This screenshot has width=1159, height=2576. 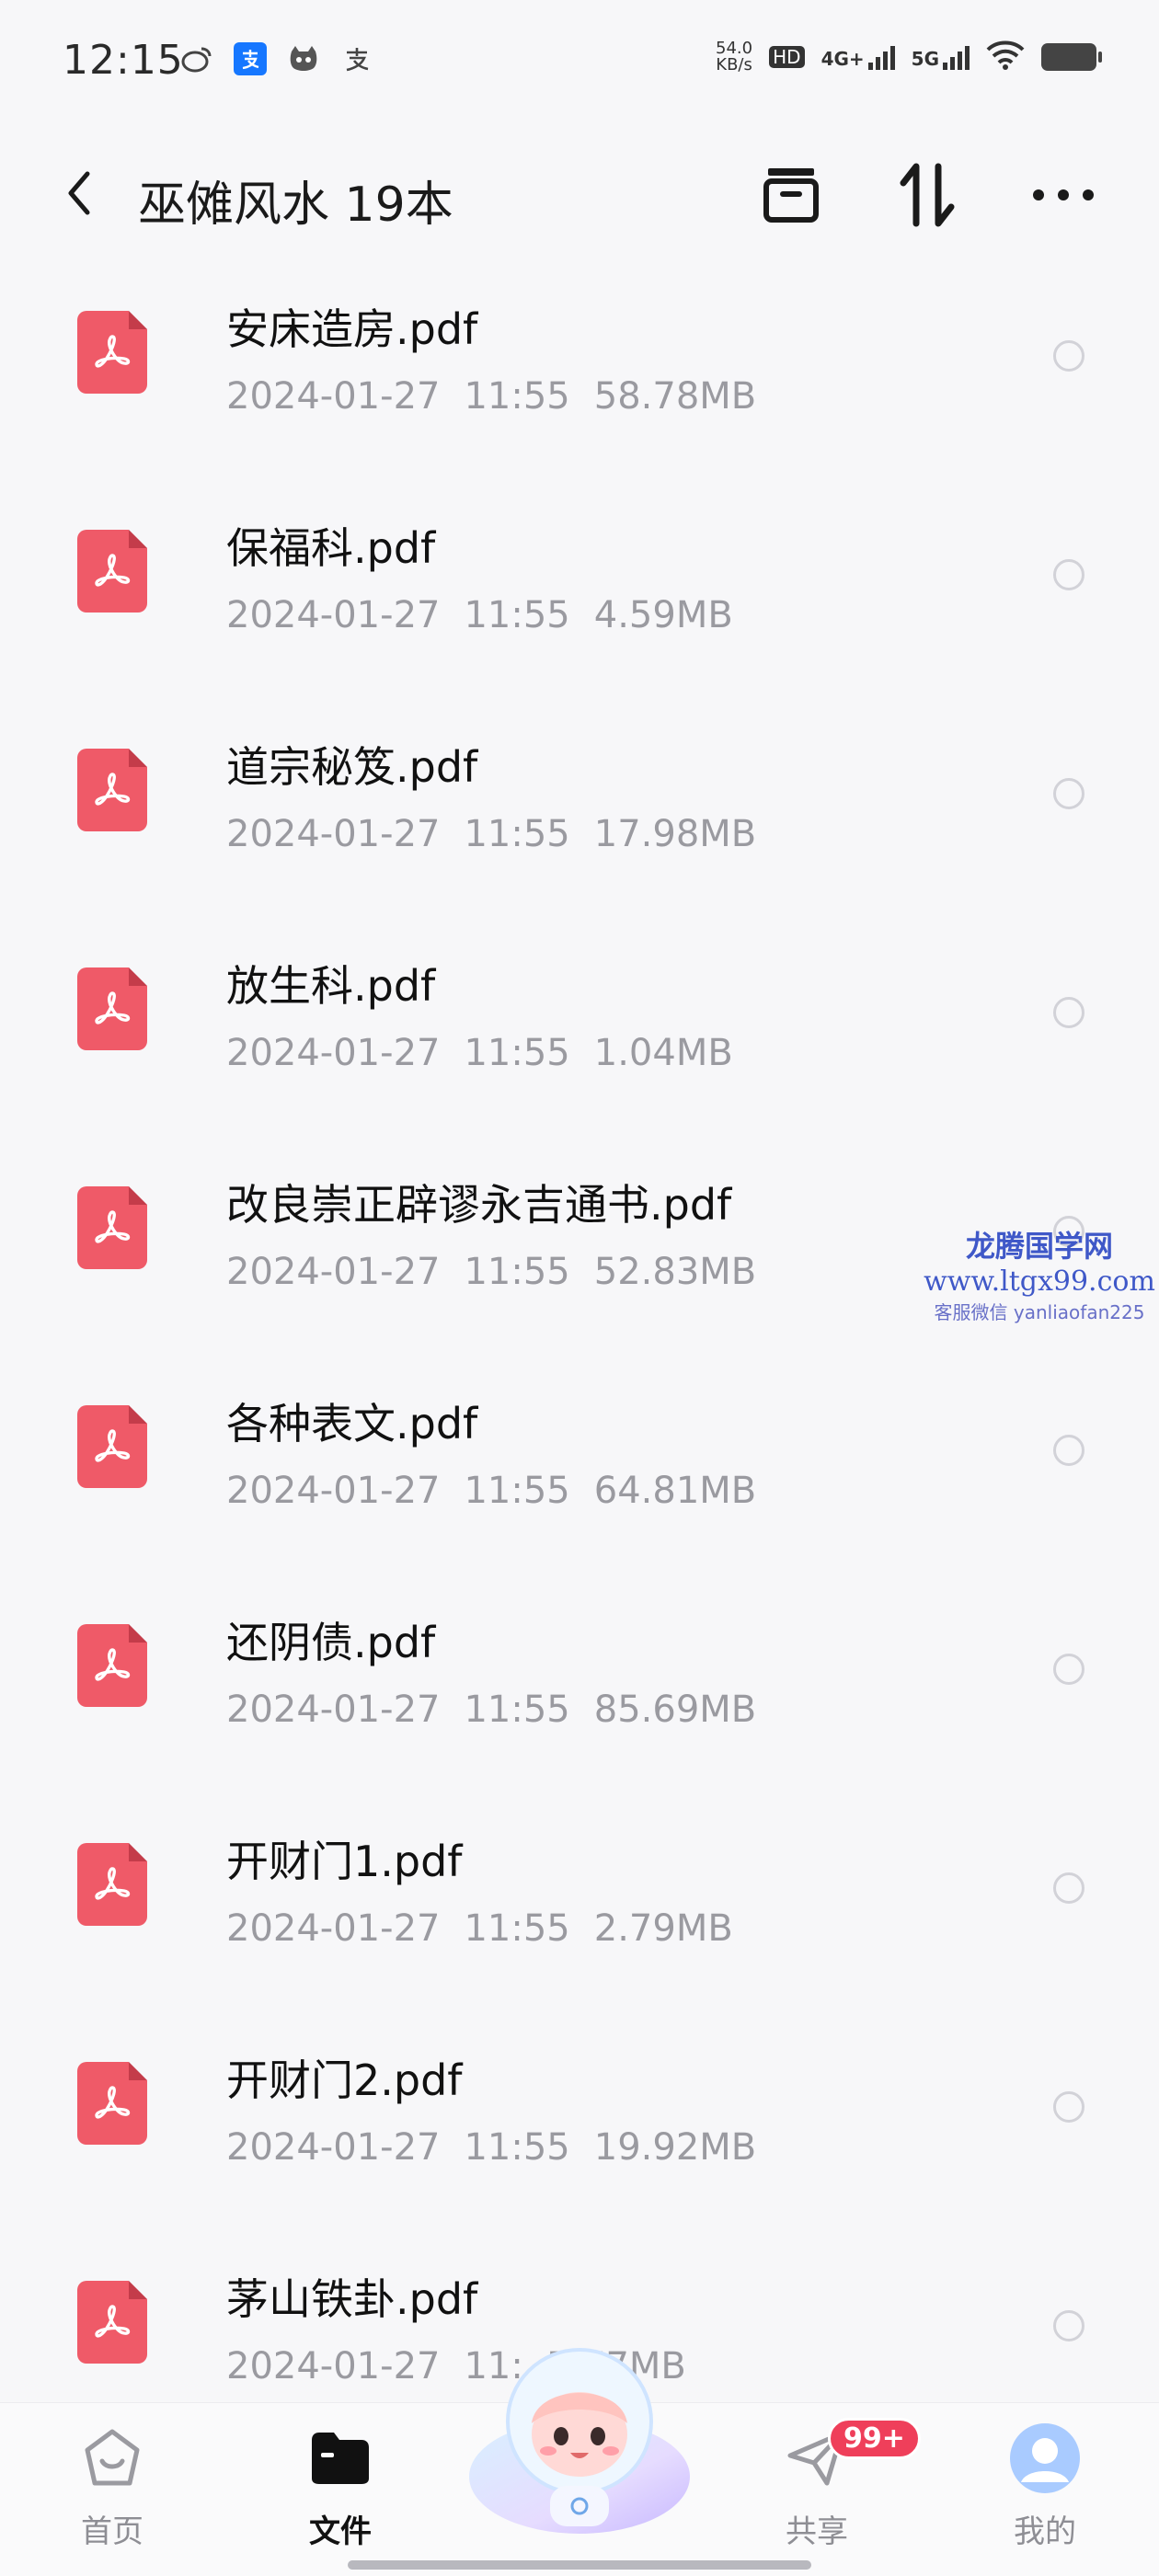 I want to click on app-header: 巫傩风水 19本, so click(x=579, y=193).